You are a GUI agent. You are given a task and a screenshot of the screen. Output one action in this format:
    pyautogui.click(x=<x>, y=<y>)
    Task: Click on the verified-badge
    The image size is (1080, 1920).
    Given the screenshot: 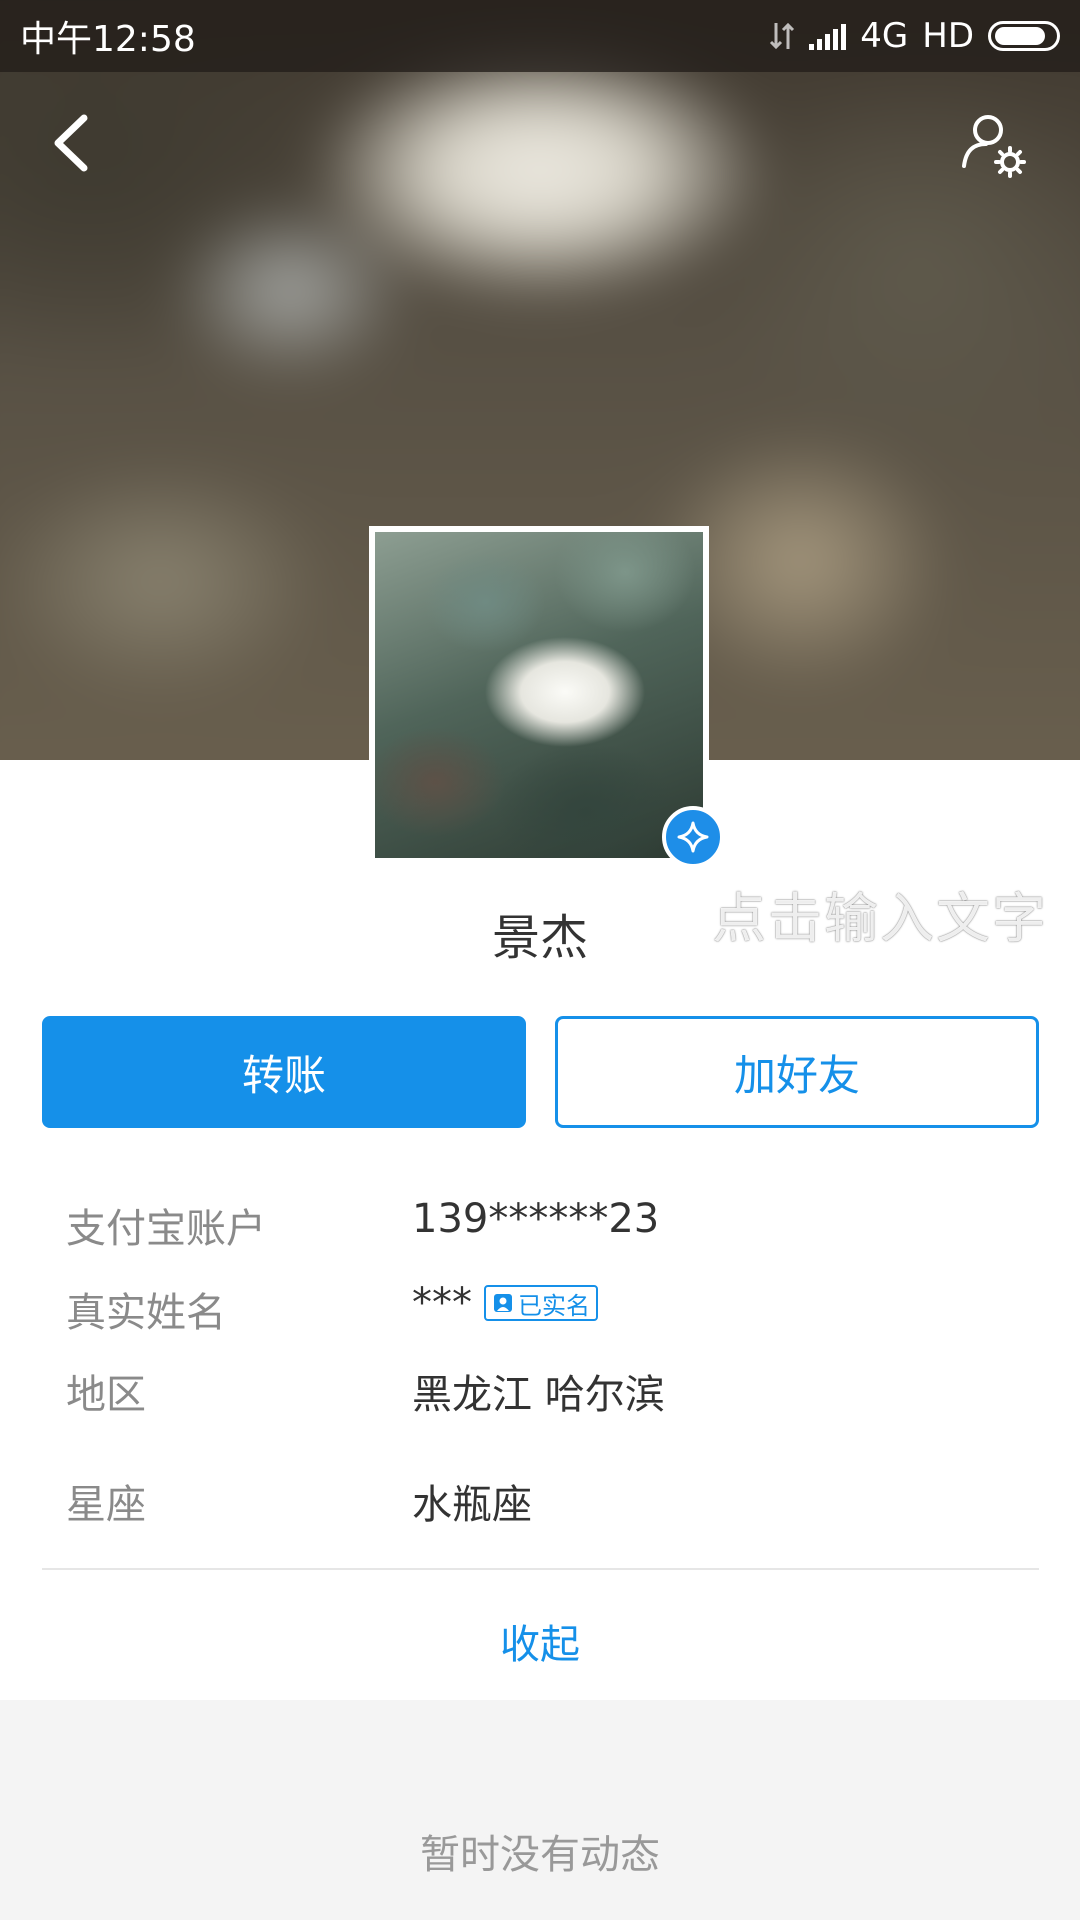 What is the action you would take?
    pyautogui.click(x=693, y=837)
    